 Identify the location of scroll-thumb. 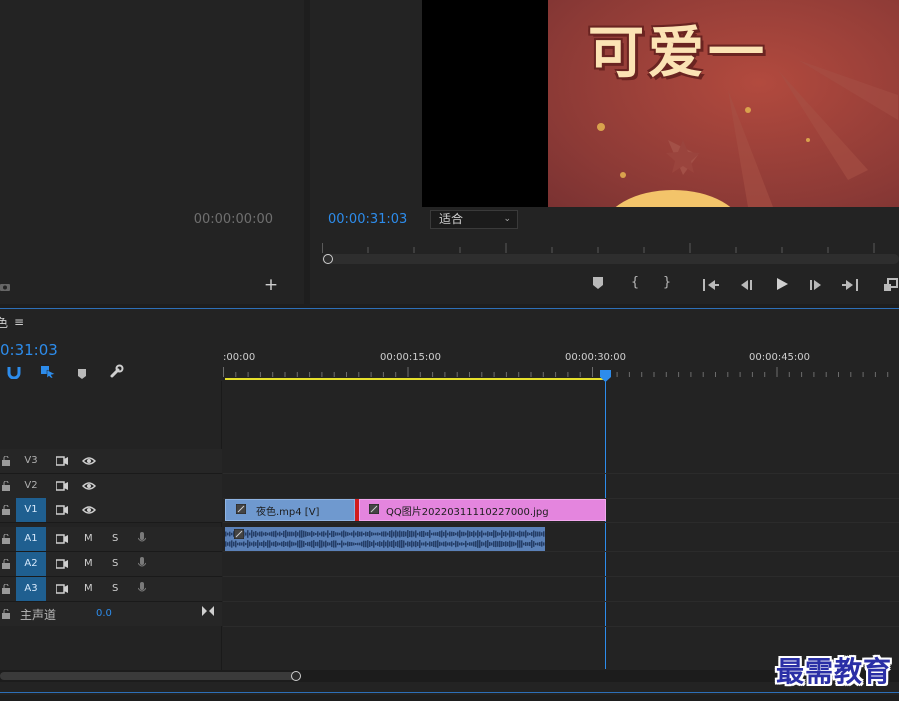
(150, 676).